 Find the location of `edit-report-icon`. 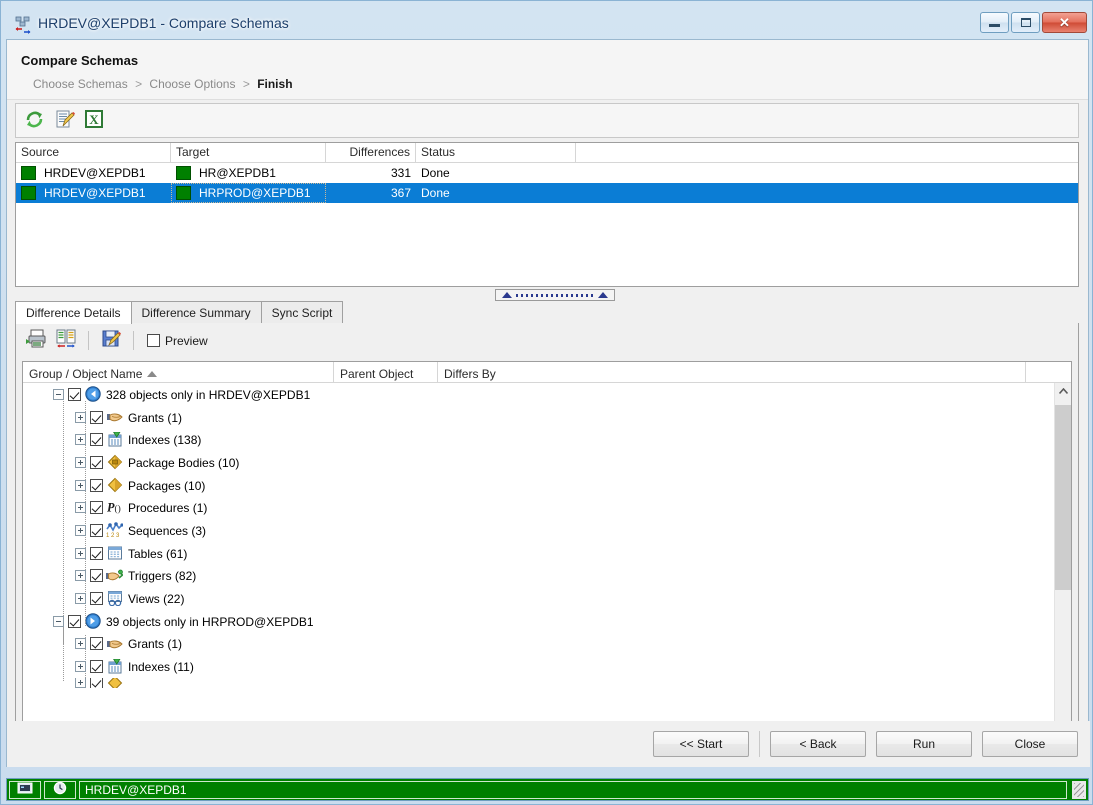

edit-report-icon is located at coordinates (64, 121).